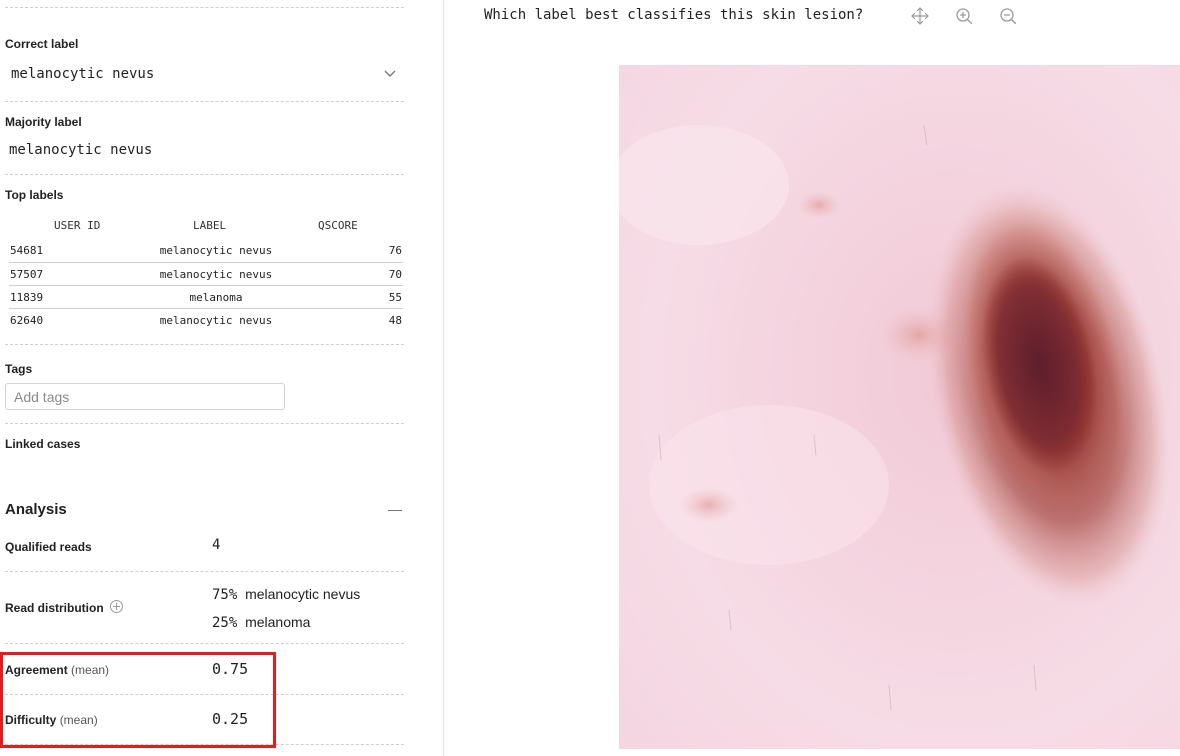 The width and height of the screenshot is (1180, 756). I want to click on highlight-box, so click(138, 700).